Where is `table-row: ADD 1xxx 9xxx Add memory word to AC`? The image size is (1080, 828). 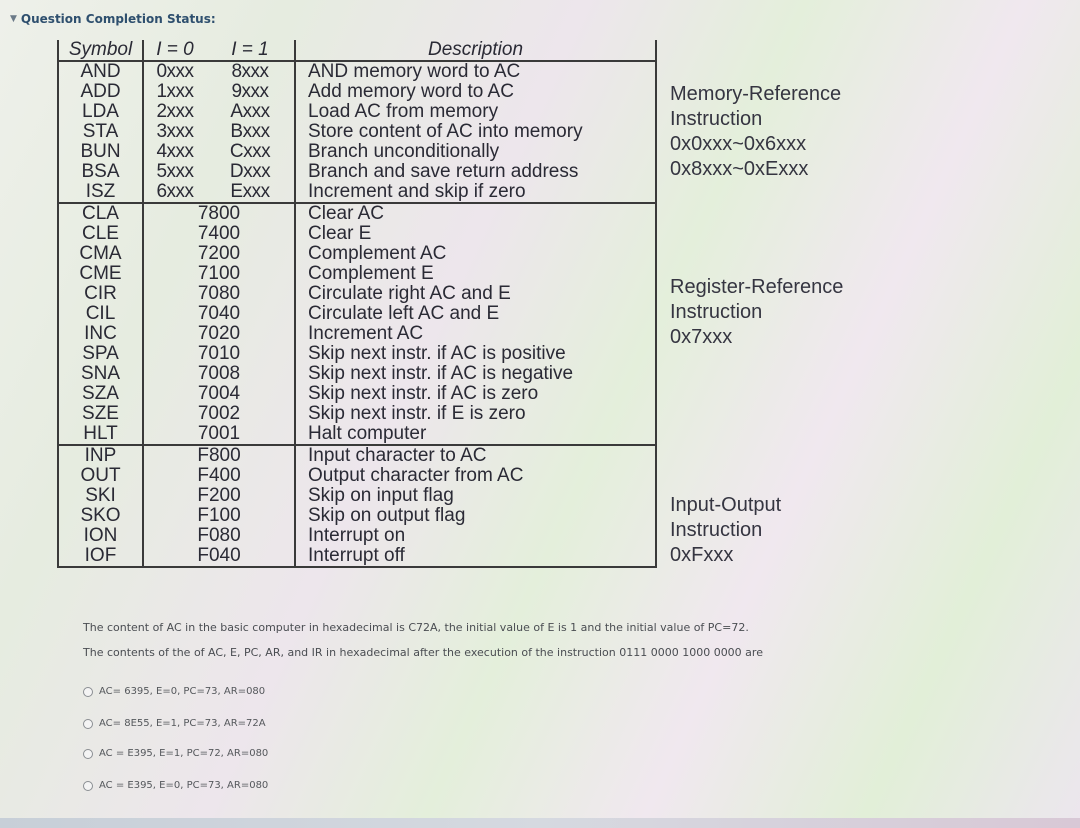
table-row: ADD 1xxx 9xxx Add memory word to AC is located at coordinates (357, 92).